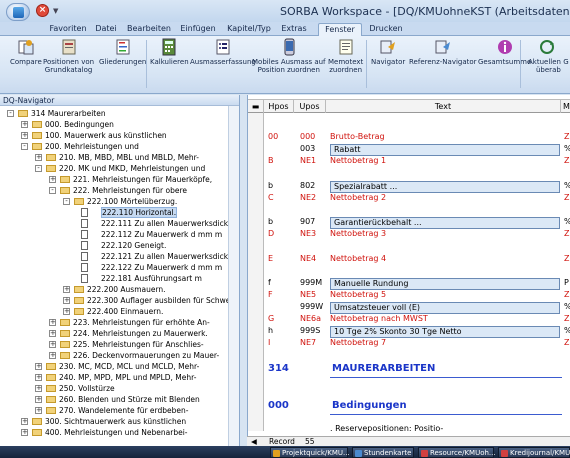 The image size is (570, 458). I want to click on chevron-down-icon: ▼, so click(55, 11).